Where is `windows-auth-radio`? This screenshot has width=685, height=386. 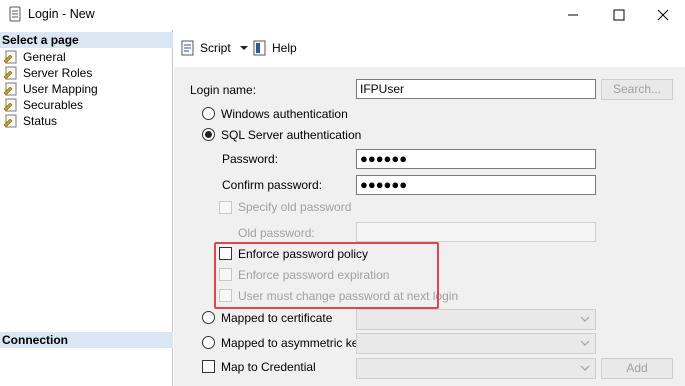
windows-auth-radio is located at coordinates (208, 113).